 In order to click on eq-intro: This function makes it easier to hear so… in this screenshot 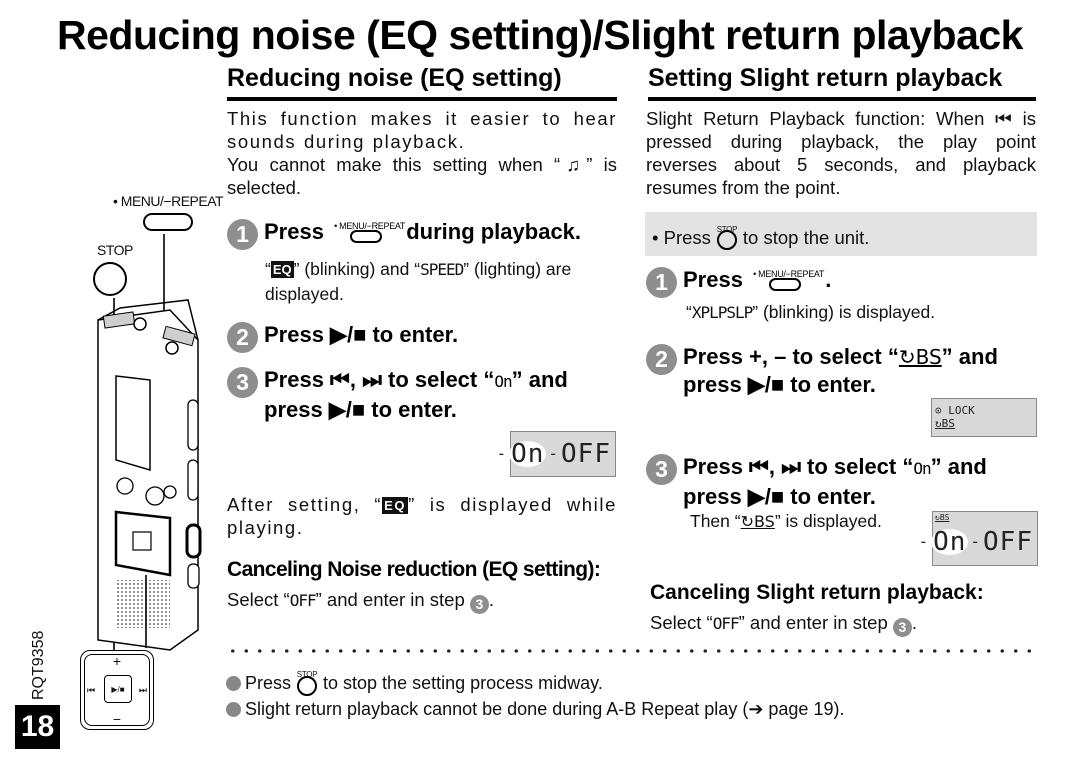, I will do `click(422, 153)`.